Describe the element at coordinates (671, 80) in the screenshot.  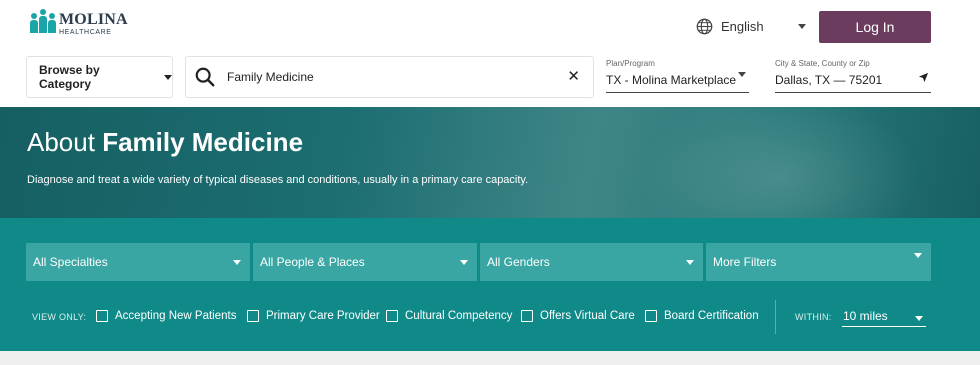
I see `plan-program-value: TX - Molina Marketplace` at that location.